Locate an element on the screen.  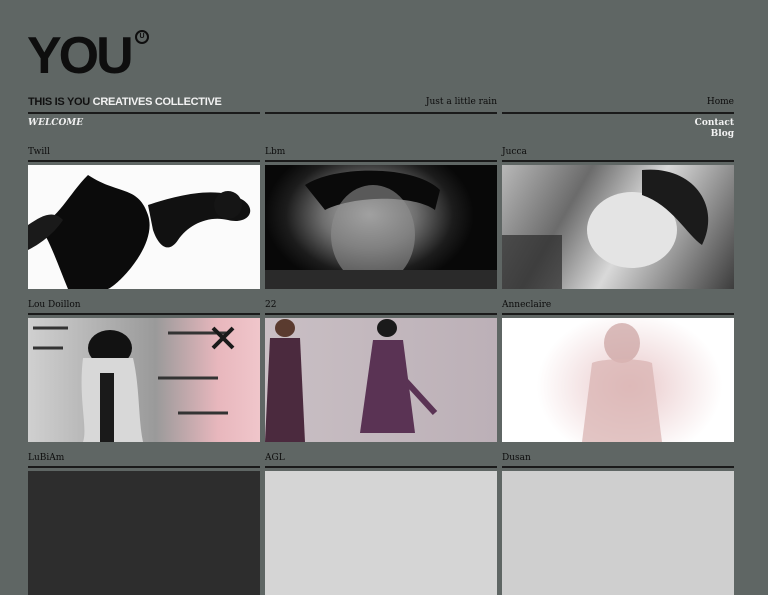
portfolio-item-anneclaire: Anneclaire is located at coordinates (618, 370).